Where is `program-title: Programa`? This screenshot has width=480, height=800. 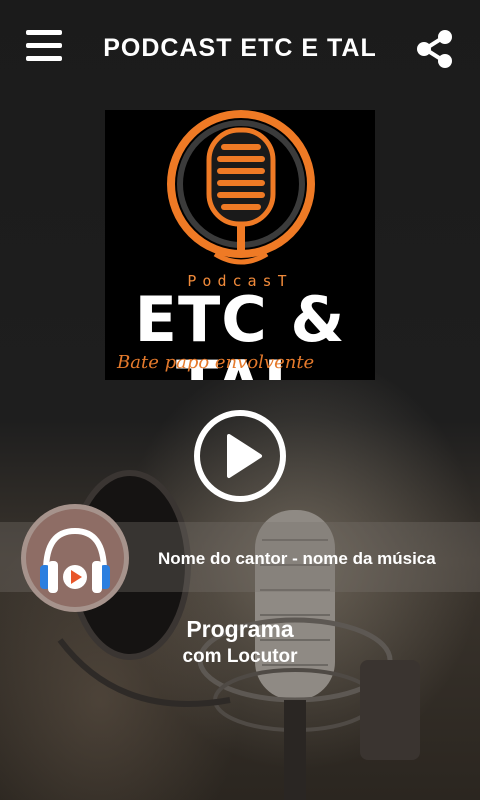 program-title: Programa is located at coordinates (240, 629).